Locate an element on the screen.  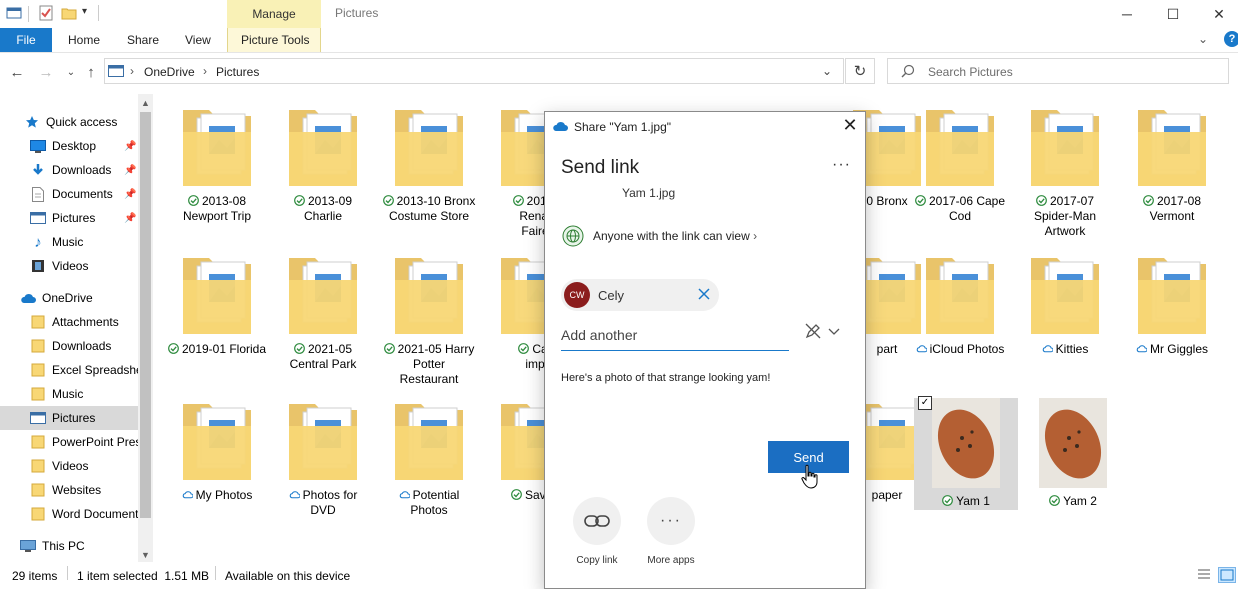
minimize-button: ─ is located at coordinates (1127, 14).